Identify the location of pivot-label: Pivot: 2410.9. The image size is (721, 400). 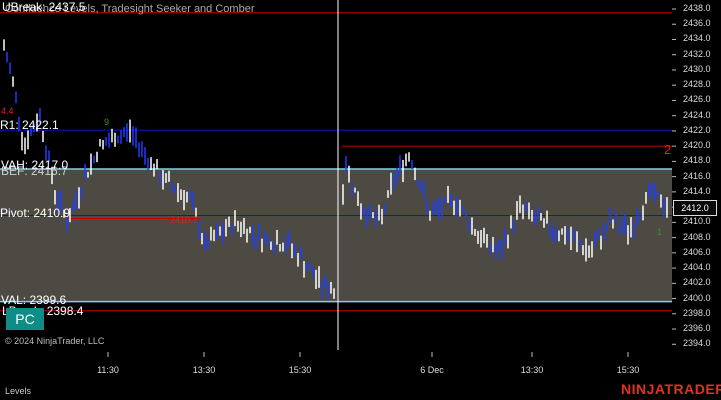
(35, 213).